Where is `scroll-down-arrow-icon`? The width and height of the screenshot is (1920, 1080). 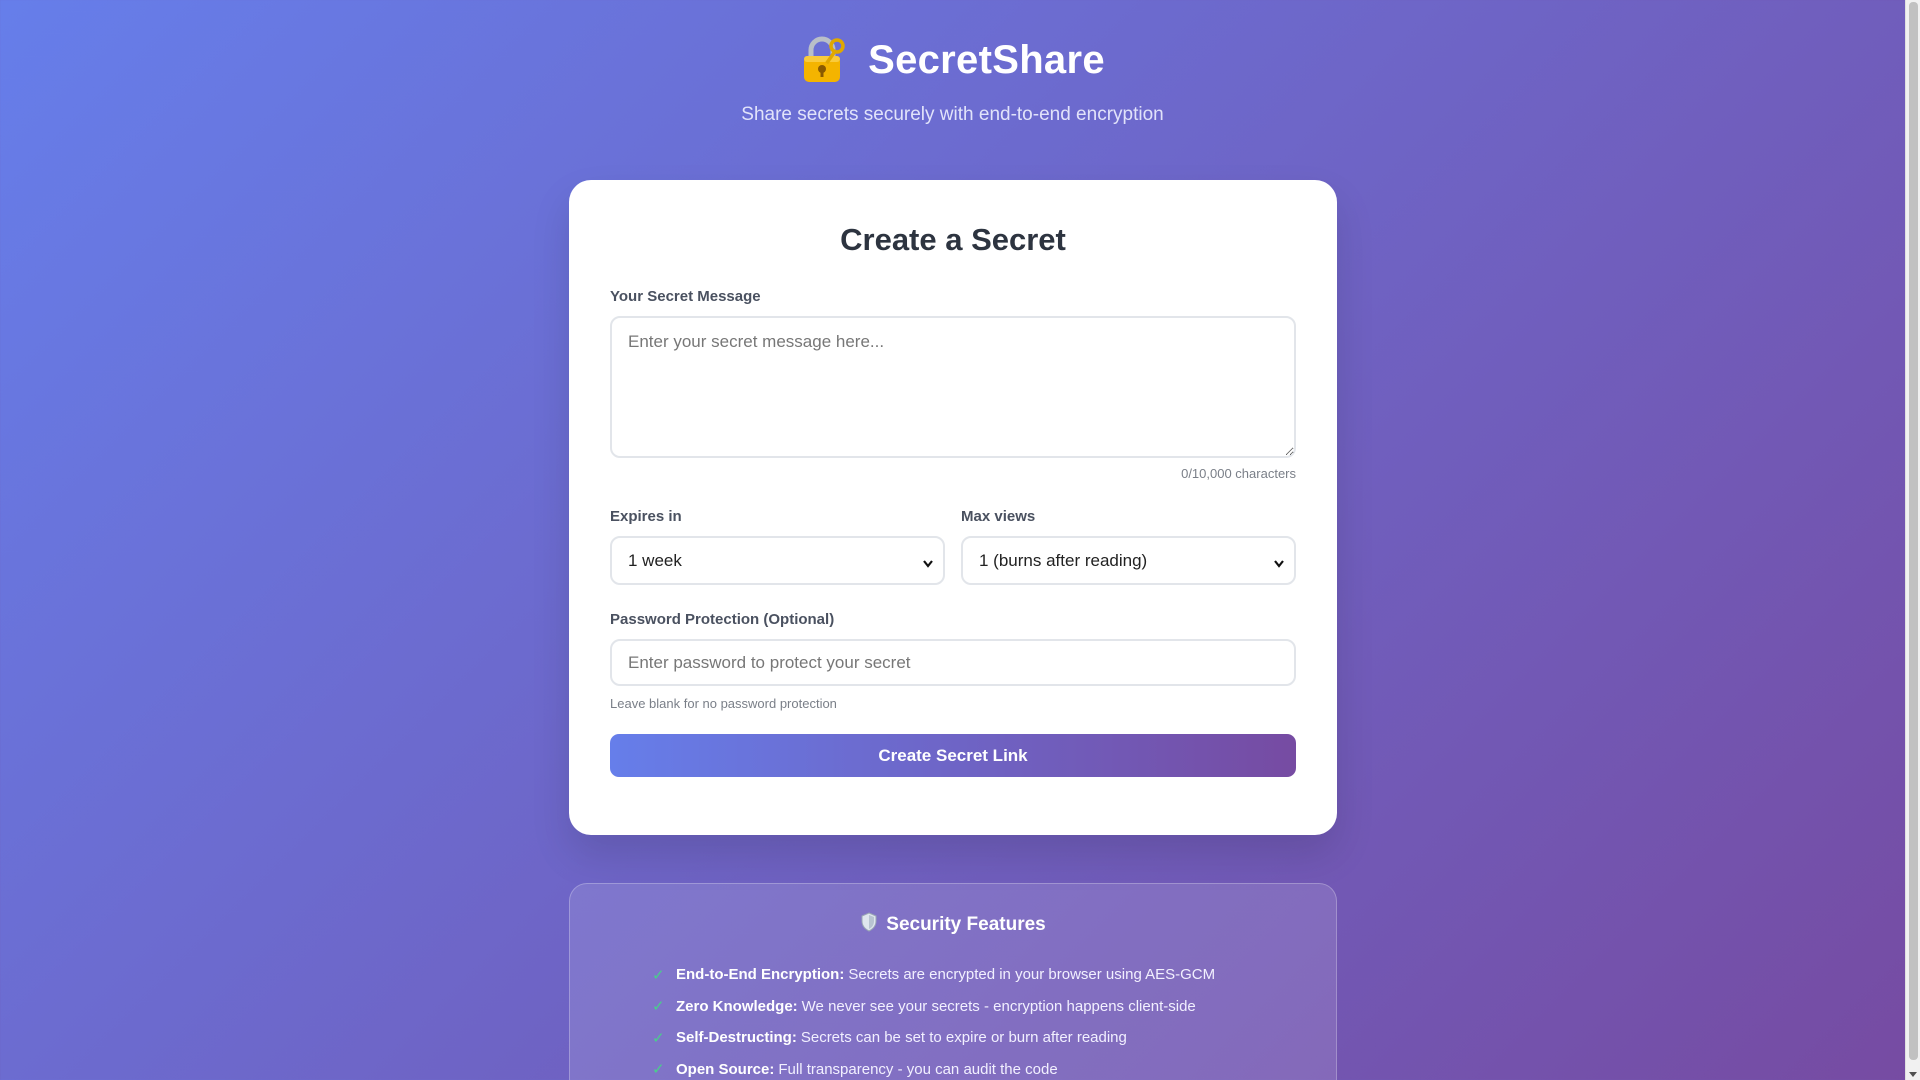
scroll-down-arrow-icon is located at coordinates (1913, 1074).